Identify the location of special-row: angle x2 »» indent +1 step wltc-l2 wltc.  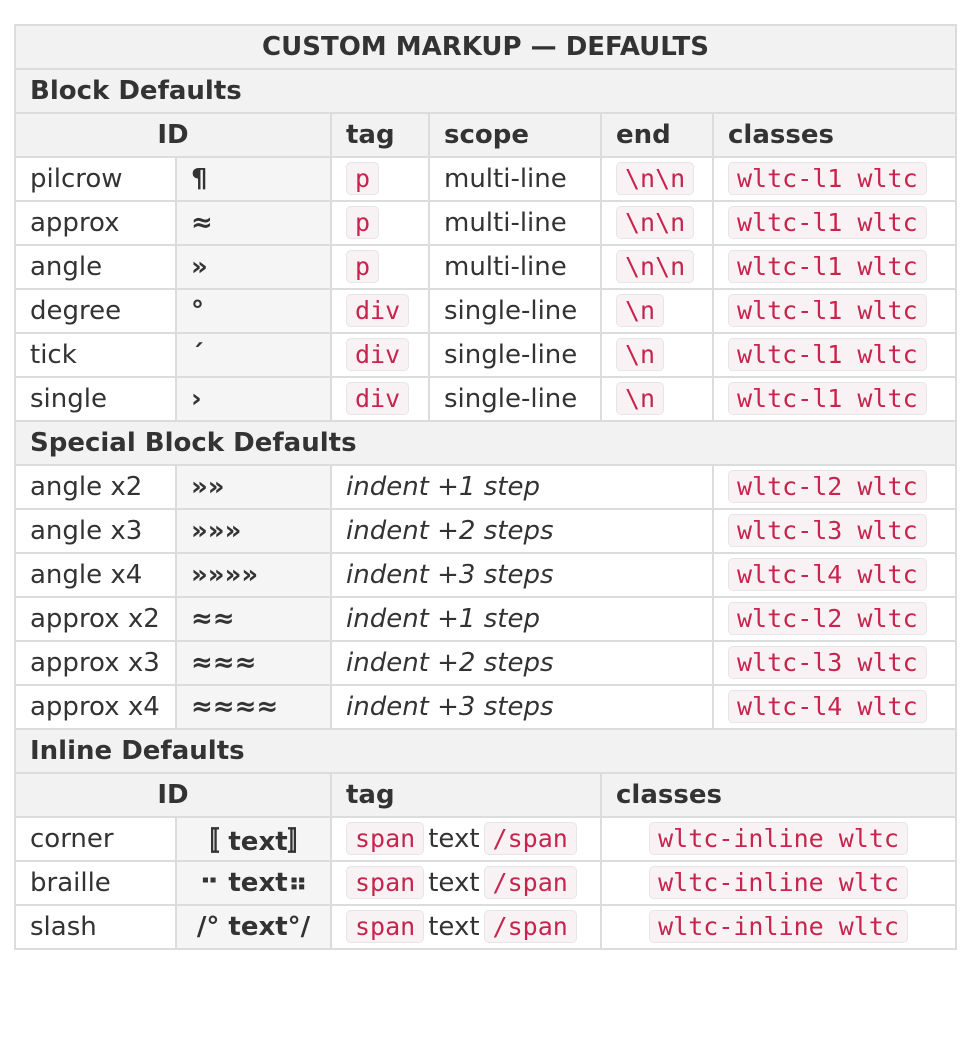
(486, 487).